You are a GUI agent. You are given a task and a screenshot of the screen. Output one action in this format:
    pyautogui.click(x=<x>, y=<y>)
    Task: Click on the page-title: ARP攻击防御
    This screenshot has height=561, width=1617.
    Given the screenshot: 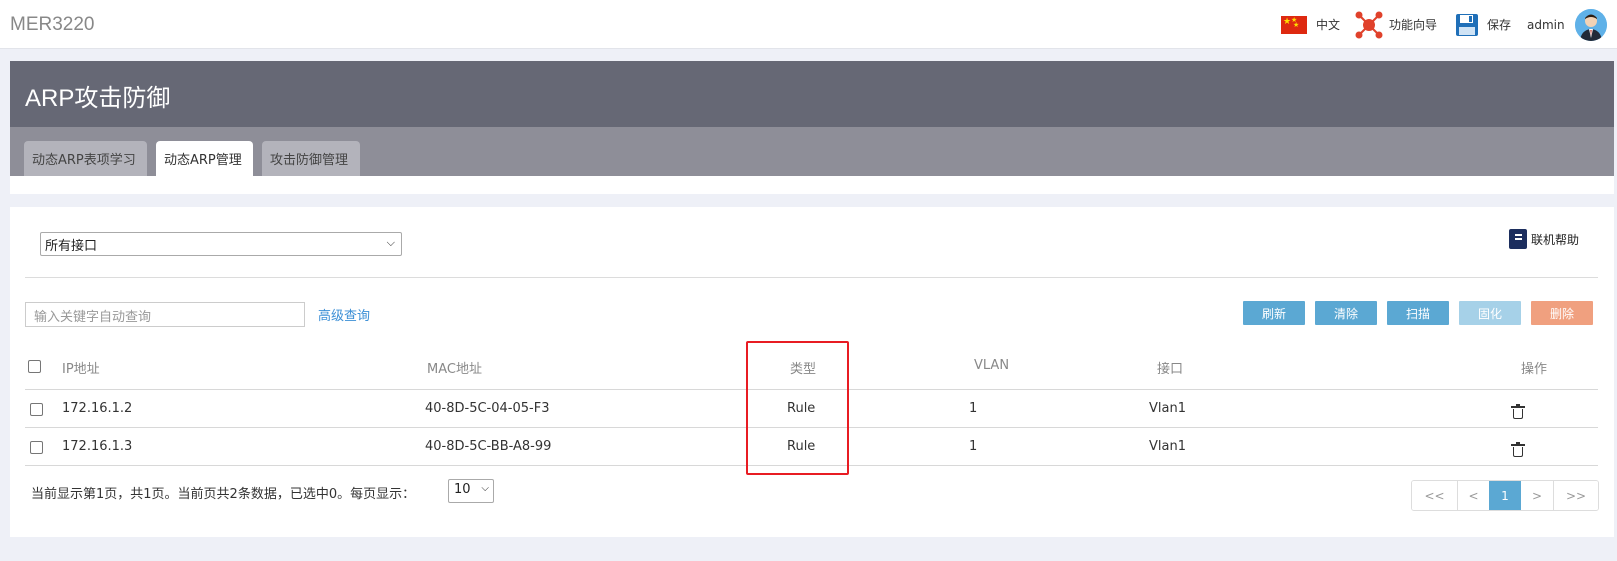 What is the action you would take?
    pyautogui.click(x=98, y=98)
    